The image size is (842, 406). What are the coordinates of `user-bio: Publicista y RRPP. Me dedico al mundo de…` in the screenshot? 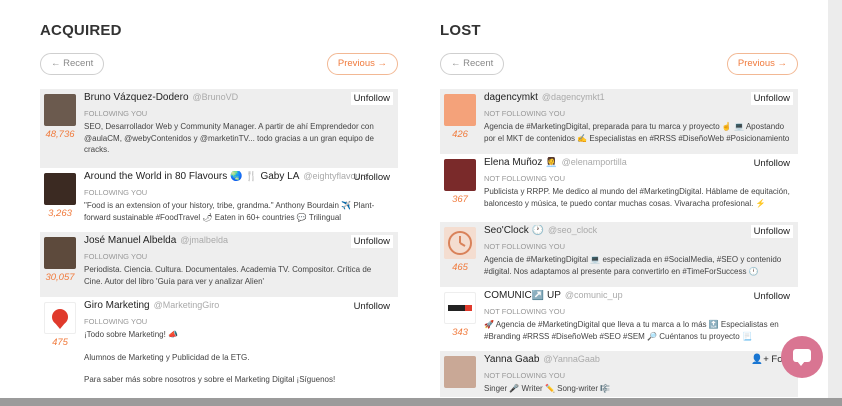 It's located at (637, 197).